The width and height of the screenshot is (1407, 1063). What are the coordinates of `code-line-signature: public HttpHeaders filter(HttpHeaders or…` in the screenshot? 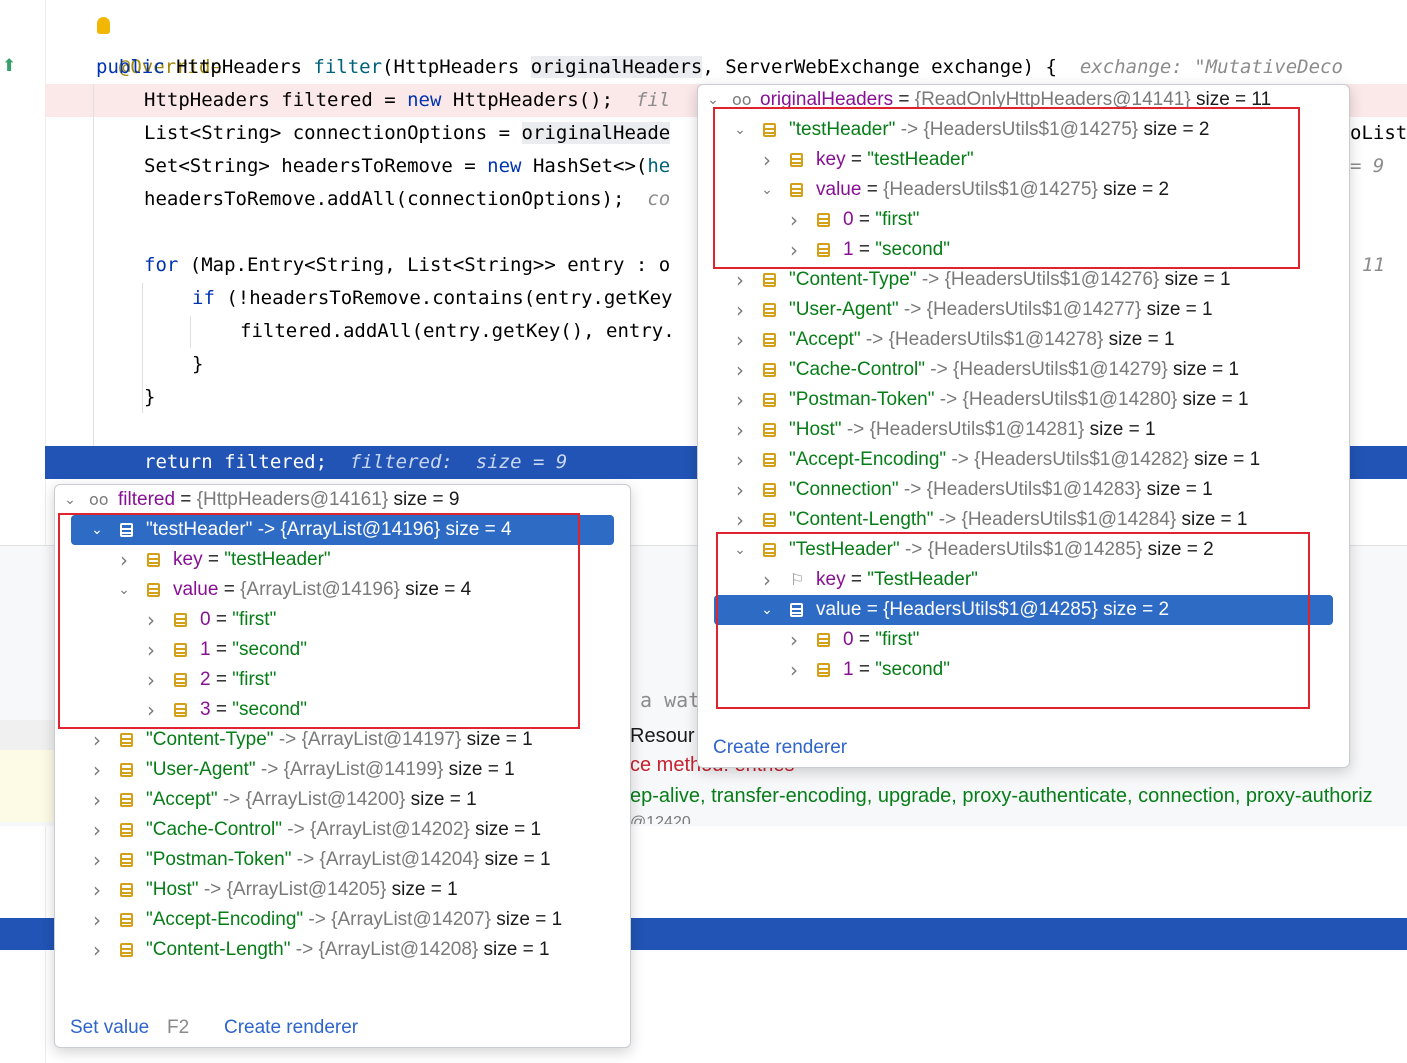 It's located at (719, 67).